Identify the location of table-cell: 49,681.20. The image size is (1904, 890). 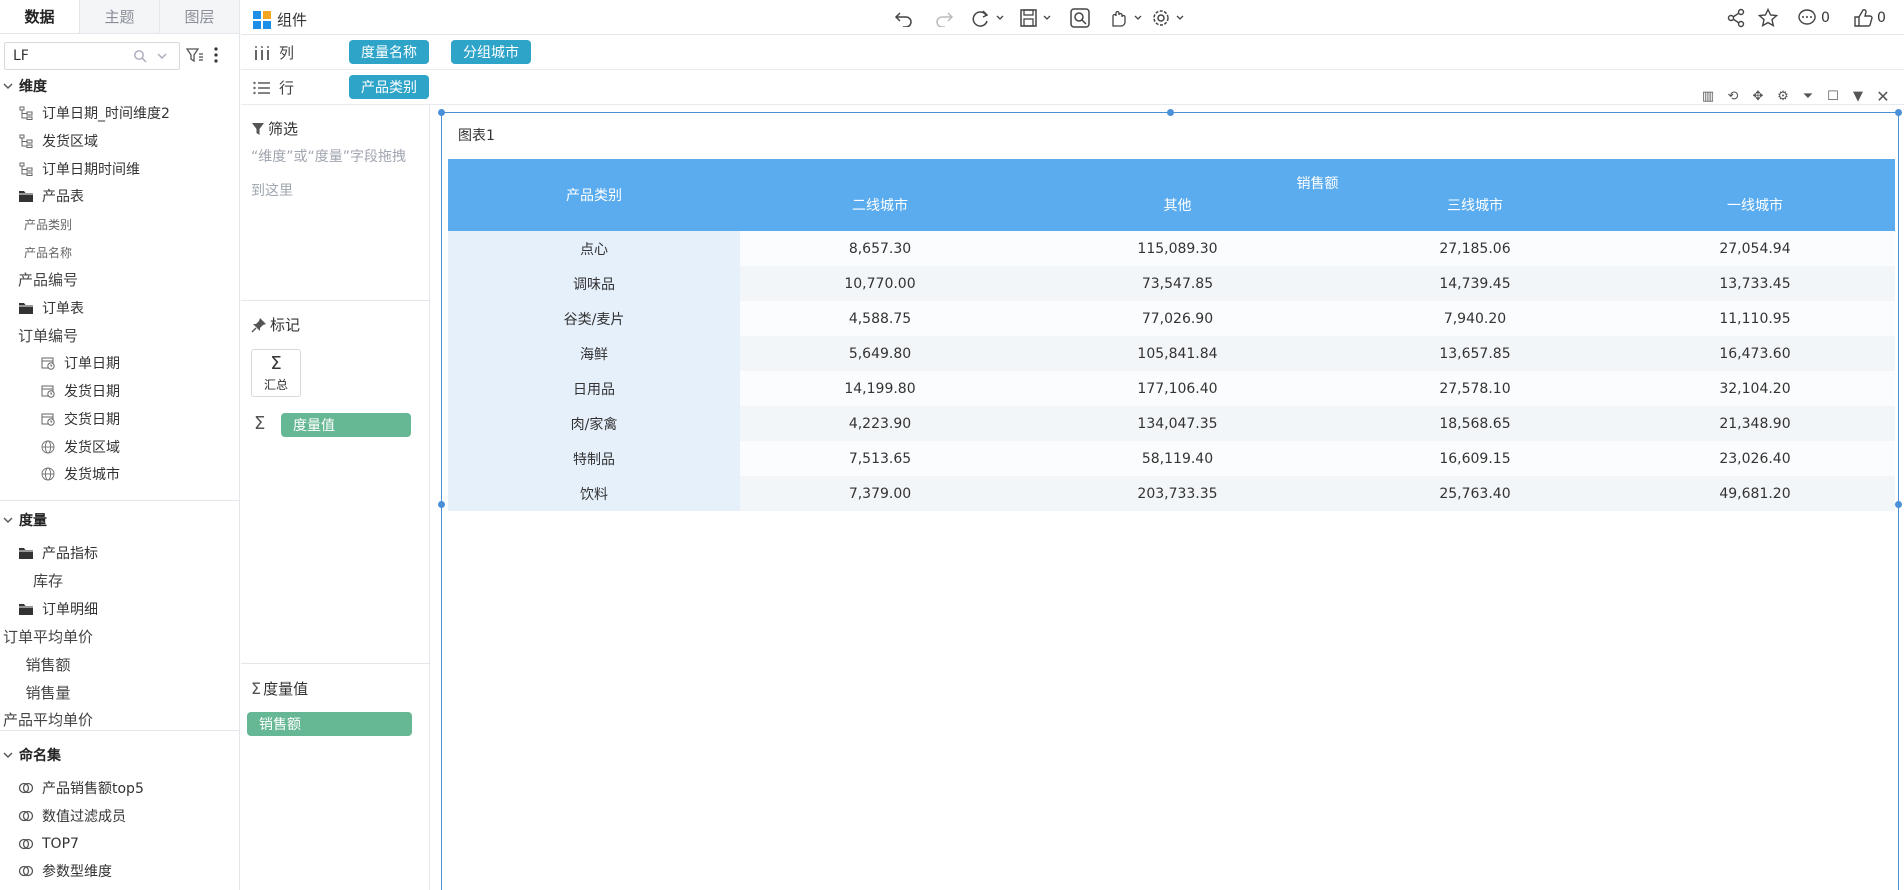
(1754, 493).